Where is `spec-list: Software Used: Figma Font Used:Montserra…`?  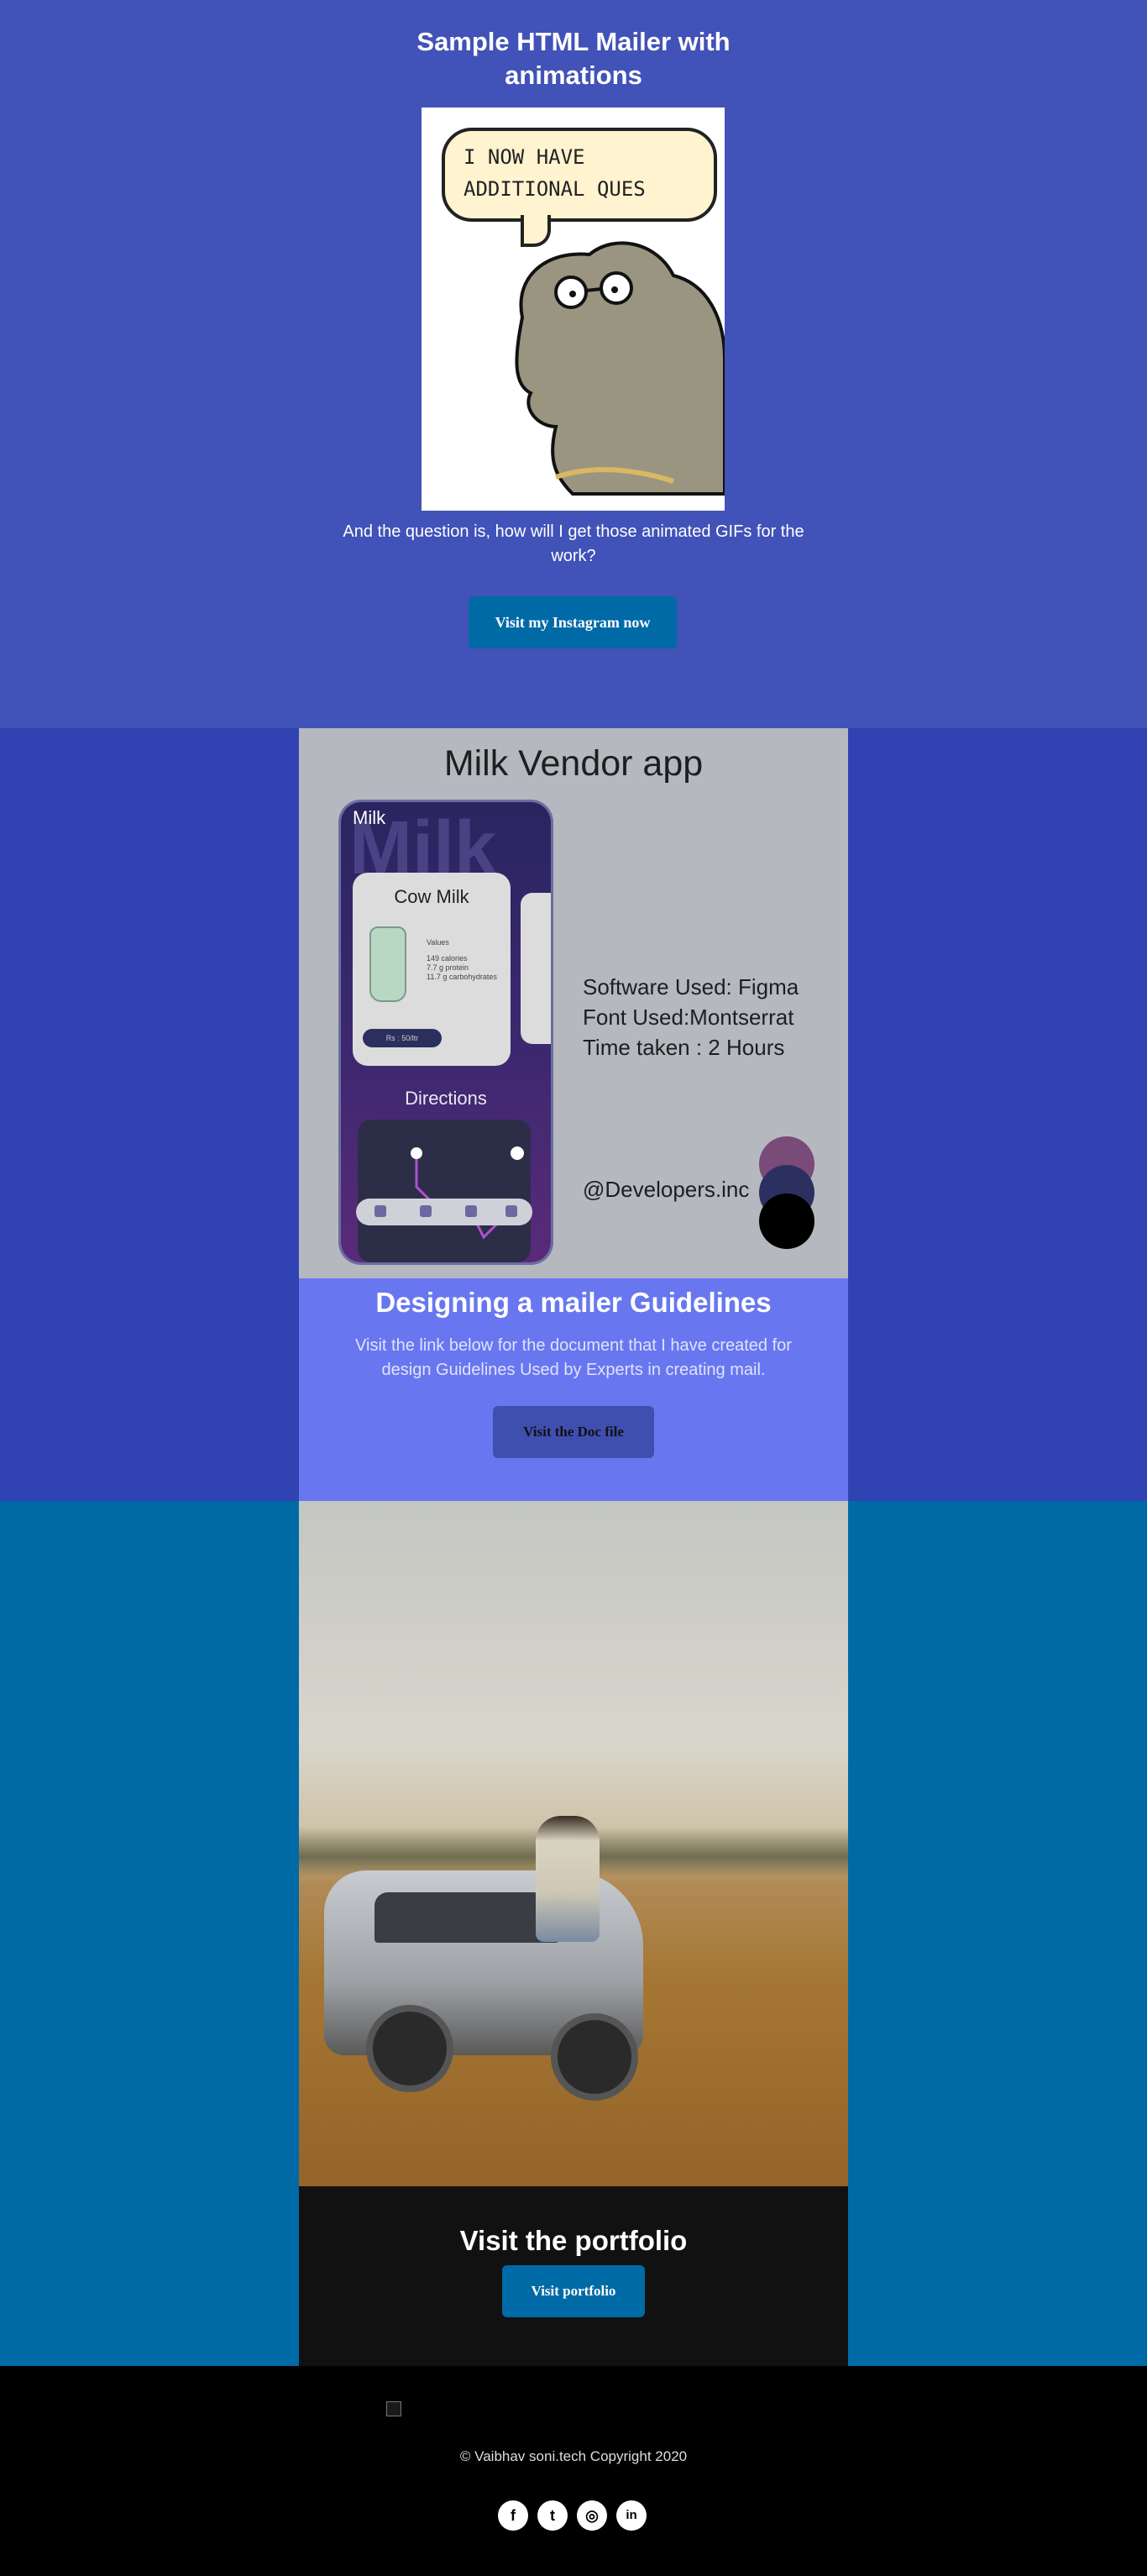
spec-list: Software Used: Figma Font Used:Montserra… is located at coordinates (691, 1017).